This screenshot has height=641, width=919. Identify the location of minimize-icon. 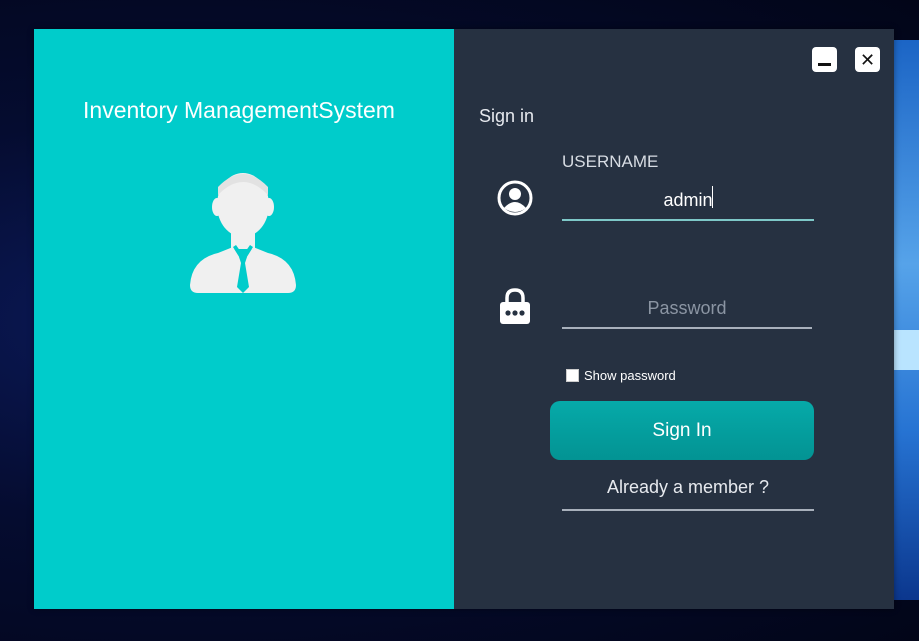
(824, 64).